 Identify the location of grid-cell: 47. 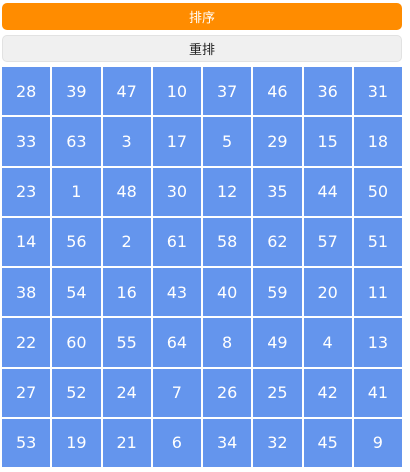
(126, 91).